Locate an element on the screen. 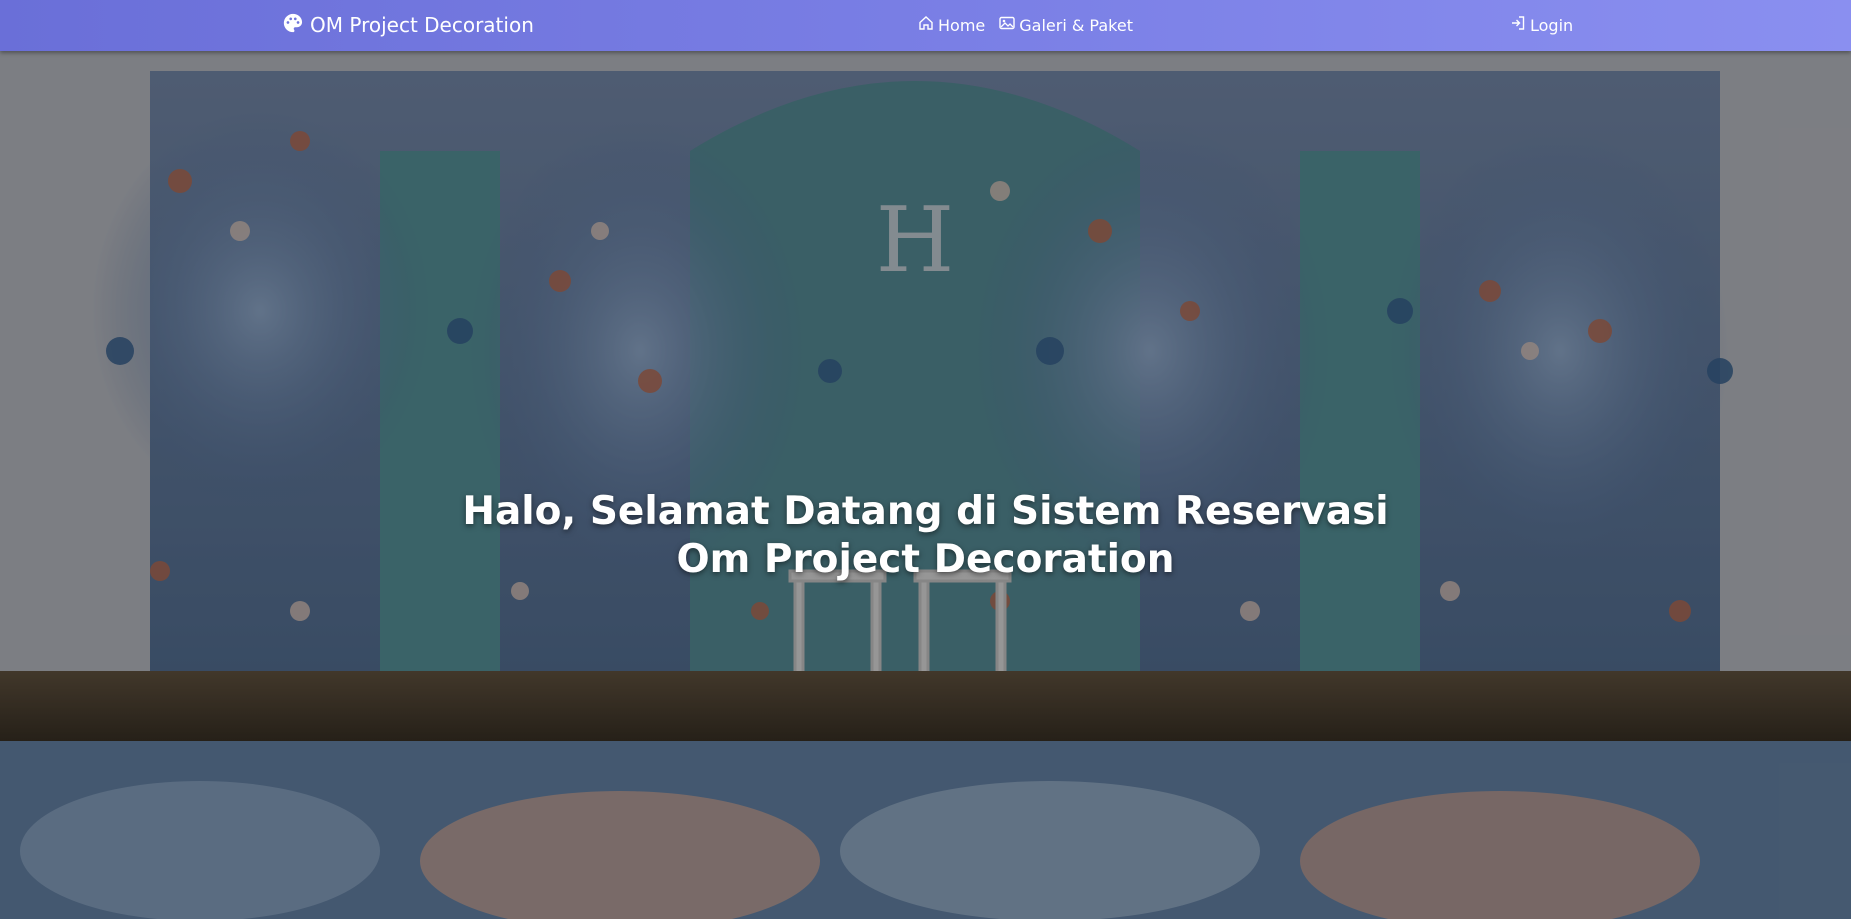 The image size is (1851, 919). brand-link: OM Project Decoration is located at coordinates (408, 25).